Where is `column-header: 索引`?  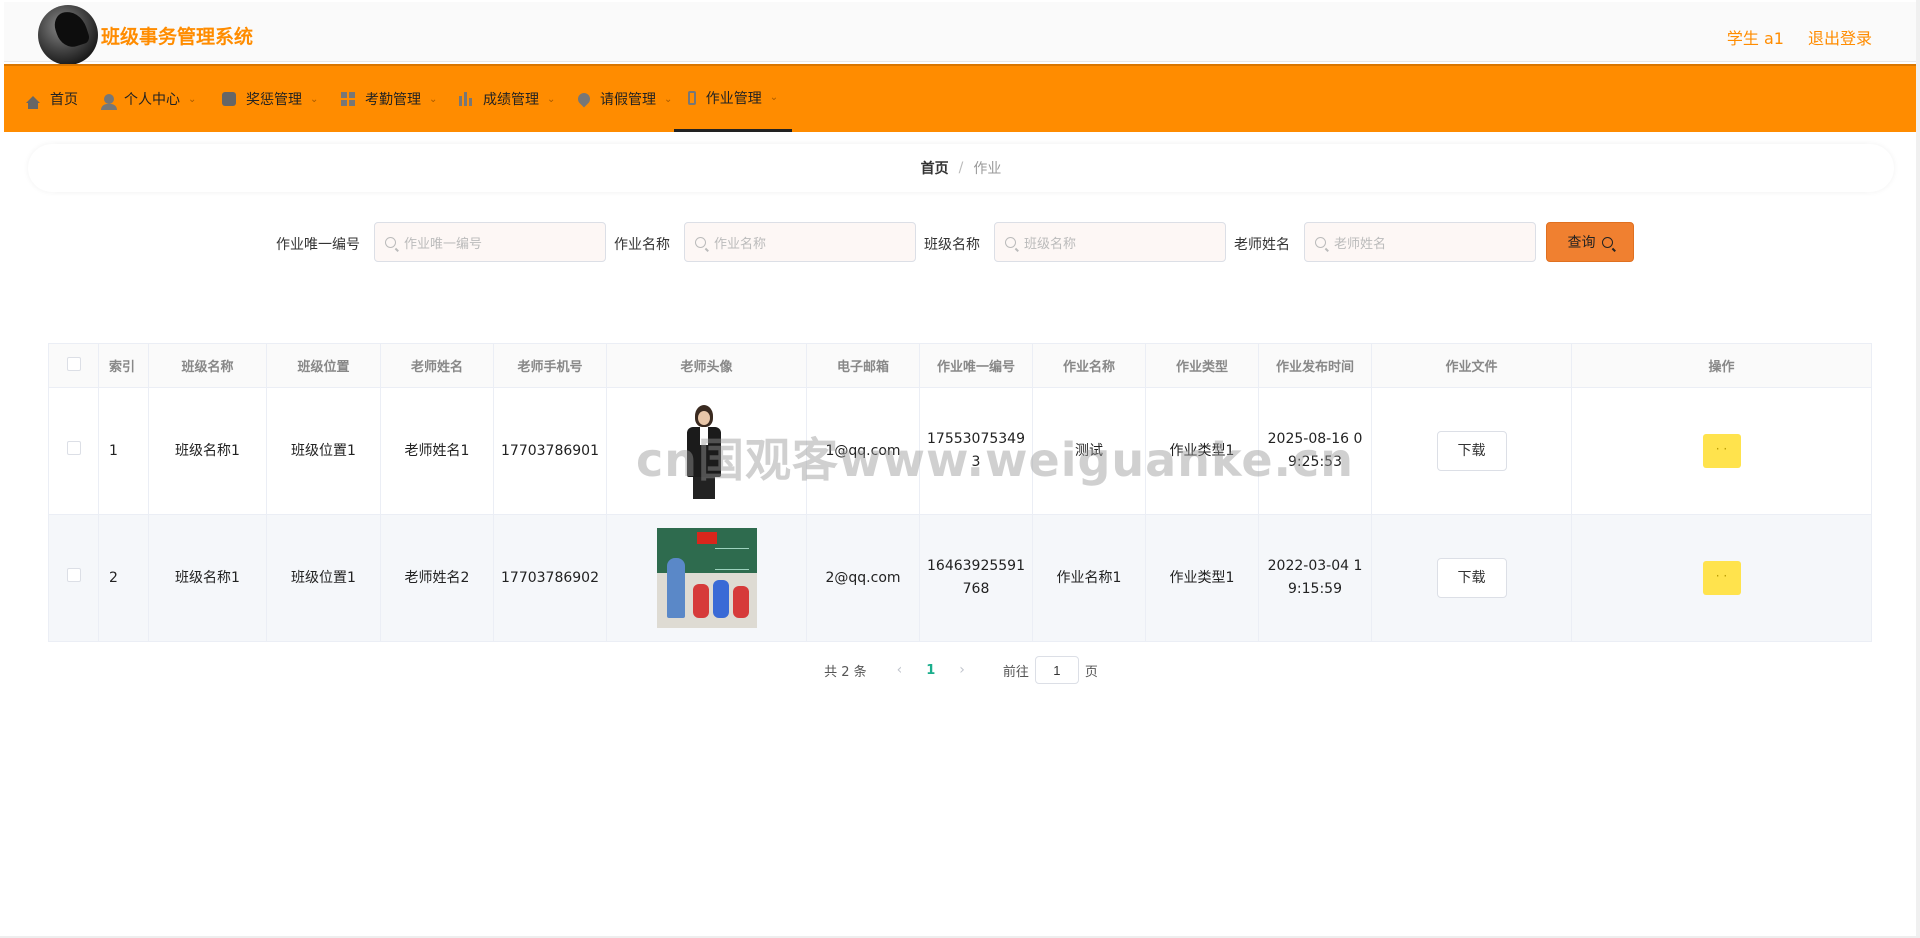 column-header: 索引 is located at coordinates (123, 365).